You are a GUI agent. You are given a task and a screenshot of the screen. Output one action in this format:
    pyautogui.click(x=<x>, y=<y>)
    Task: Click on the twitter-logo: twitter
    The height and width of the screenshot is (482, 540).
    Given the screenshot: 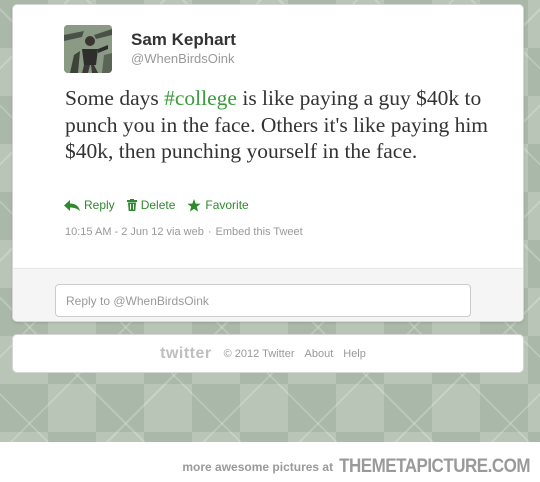 What is the action you would take?
    pyautogui.click(x=186, y=354)
    